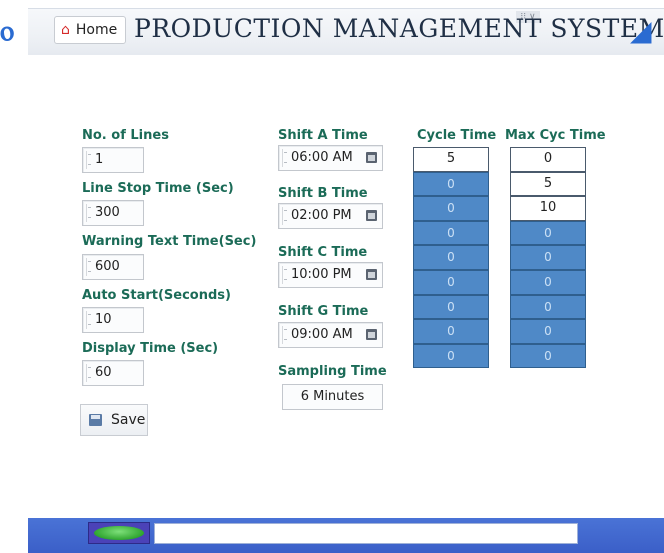 The width and height of the screenshot is (664, 553). Describe the element at coordinates (103, 319) in the screenshot. I see `auto-start-value: 10` at that location.